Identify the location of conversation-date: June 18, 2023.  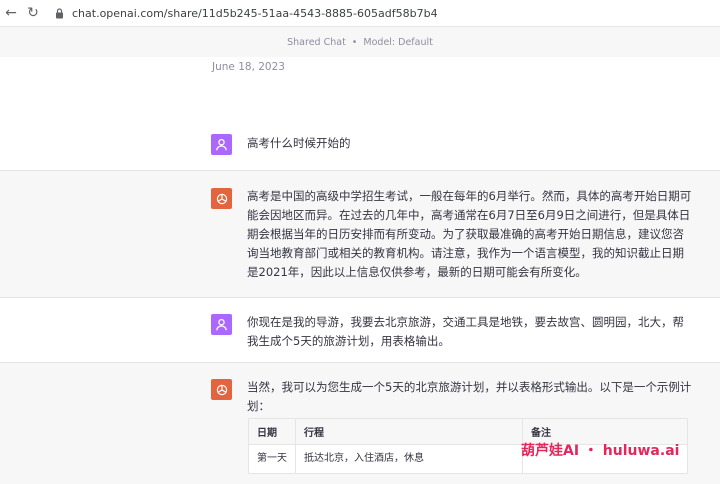
(248, 67).